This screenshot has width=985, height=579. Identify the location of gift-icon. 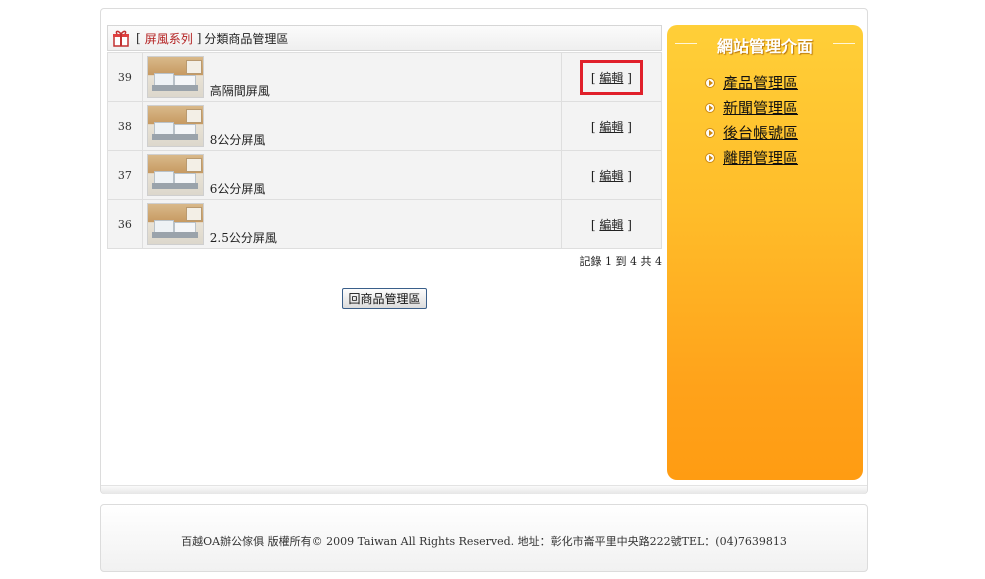
(121, 38).